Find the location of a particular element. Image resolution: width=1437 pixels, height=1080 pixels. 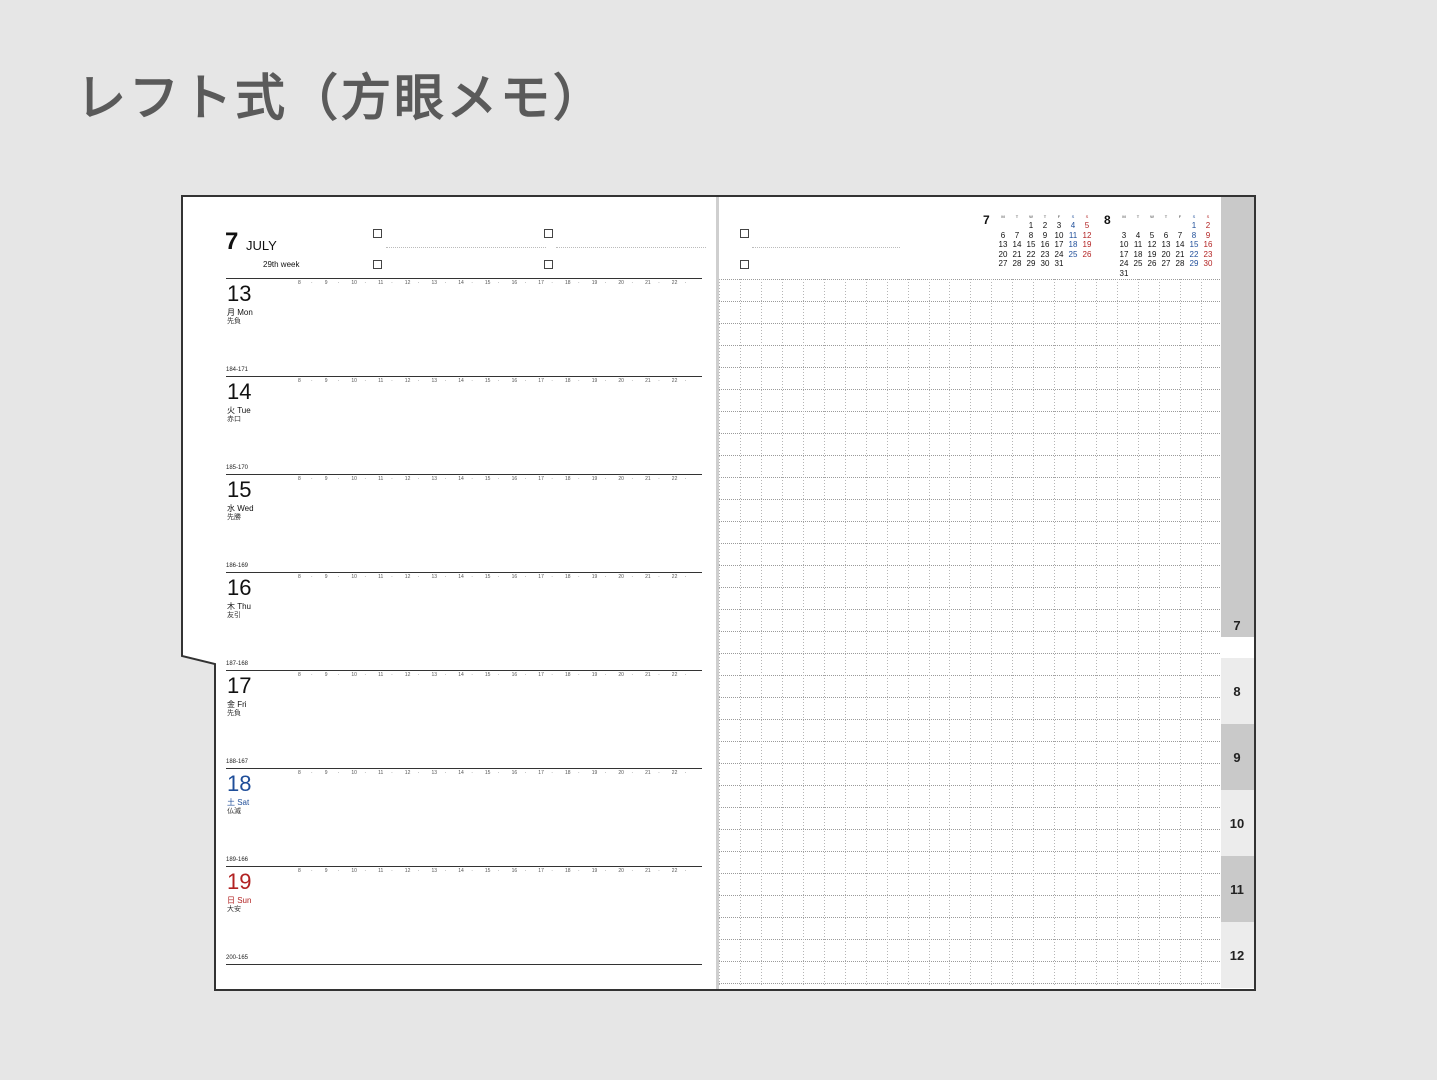

rokuyo-label: 先負 is located at coordinates (234, 321).